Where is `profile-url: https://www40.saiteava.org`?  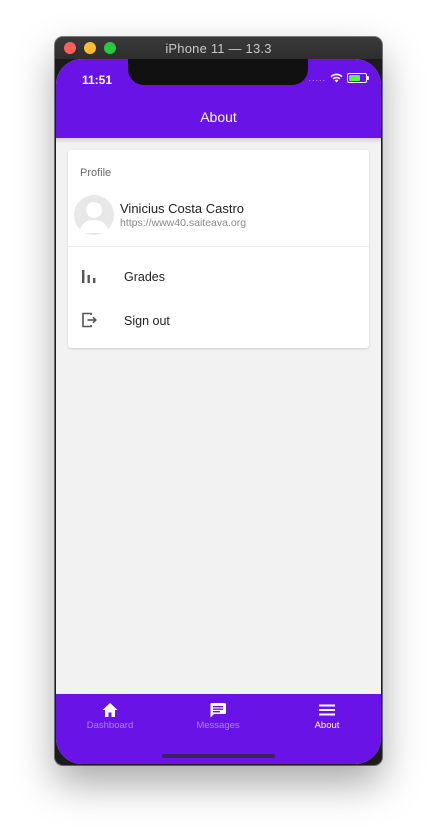
profile-url: https://www40.saiteava.org is located at coordinates (183, 223).